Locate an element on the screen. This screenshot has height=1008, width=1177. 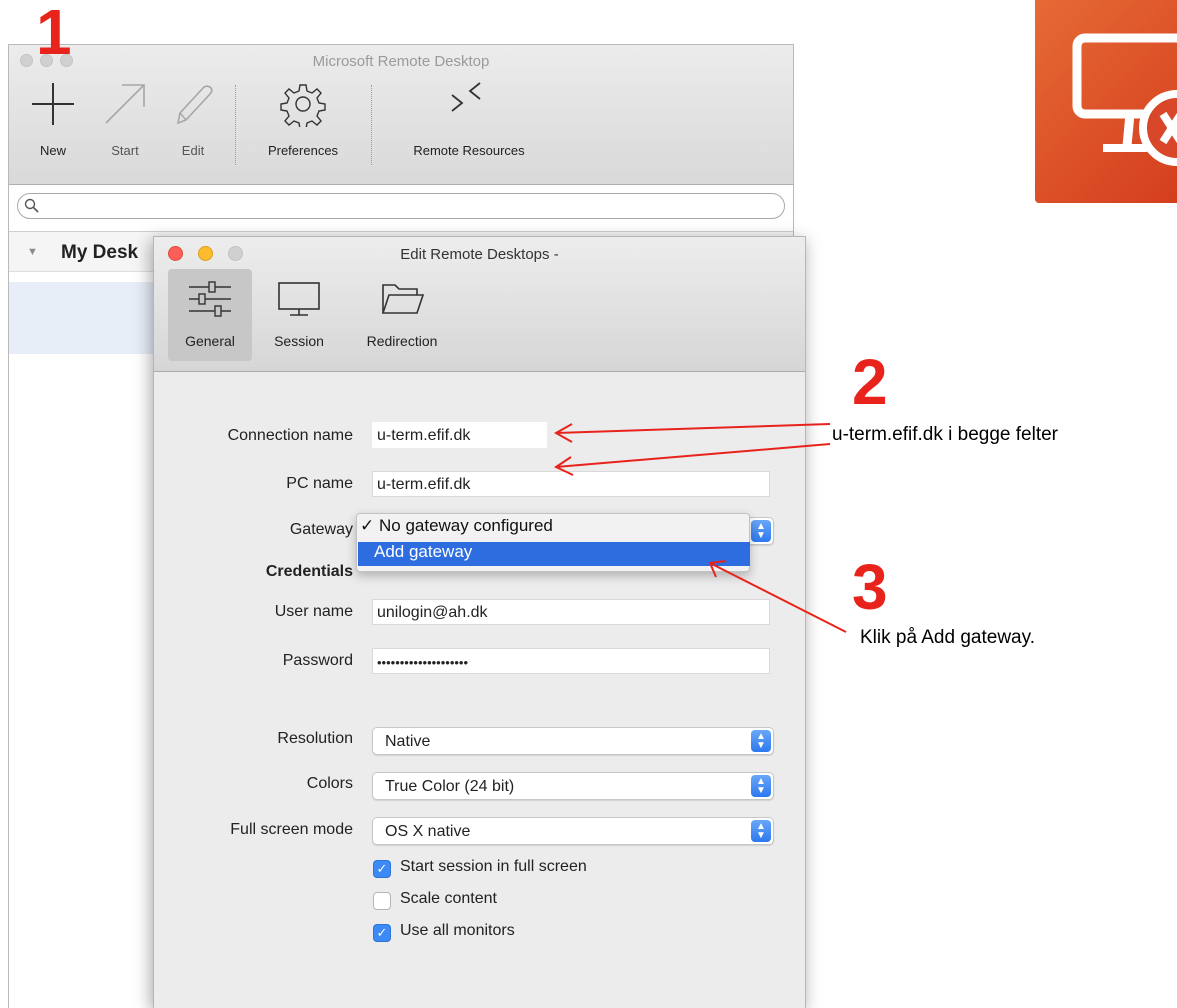
arrow-to-connection-name is located at coordinates (693, 428).